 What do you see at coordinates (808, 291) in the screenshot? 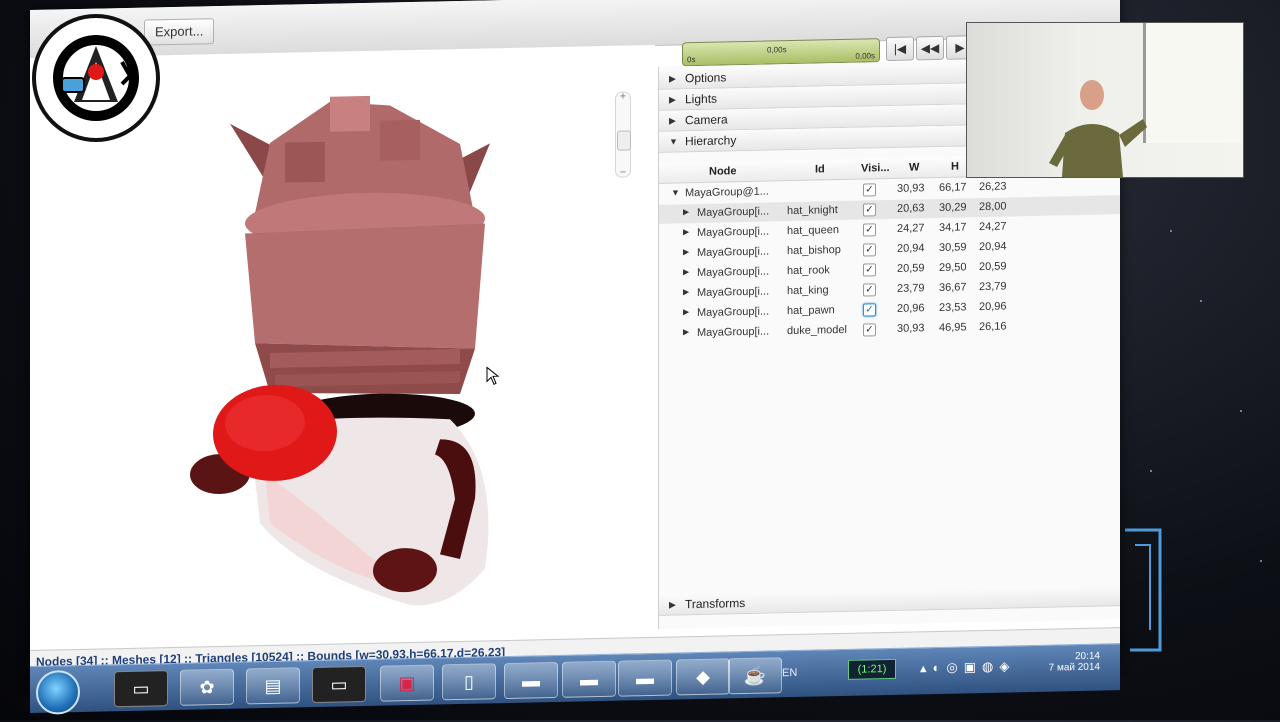
I see `cell-id: hat_king` at bounding box center [808, 291].